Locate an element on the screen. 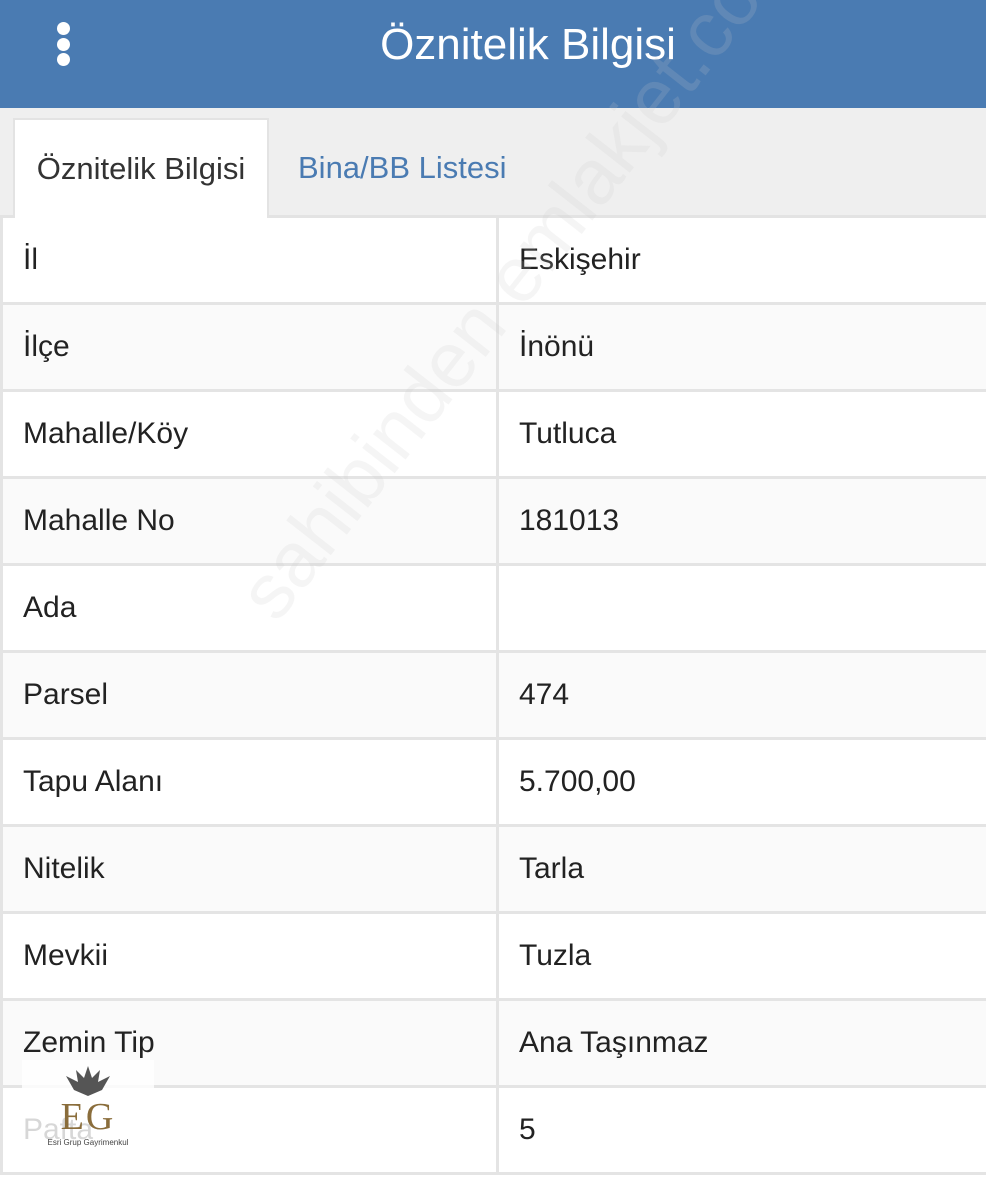 The image size is (986, 1180). table-row: Pafta 5 is located at coordinates (493, 1131).